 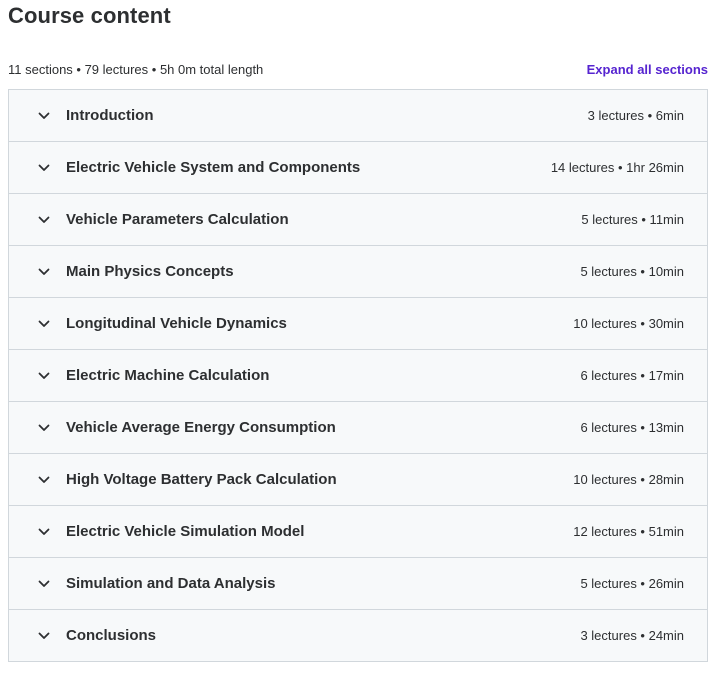 I want to click on section-meta: 5 lectures • 10min, so click(x=632, y=271).